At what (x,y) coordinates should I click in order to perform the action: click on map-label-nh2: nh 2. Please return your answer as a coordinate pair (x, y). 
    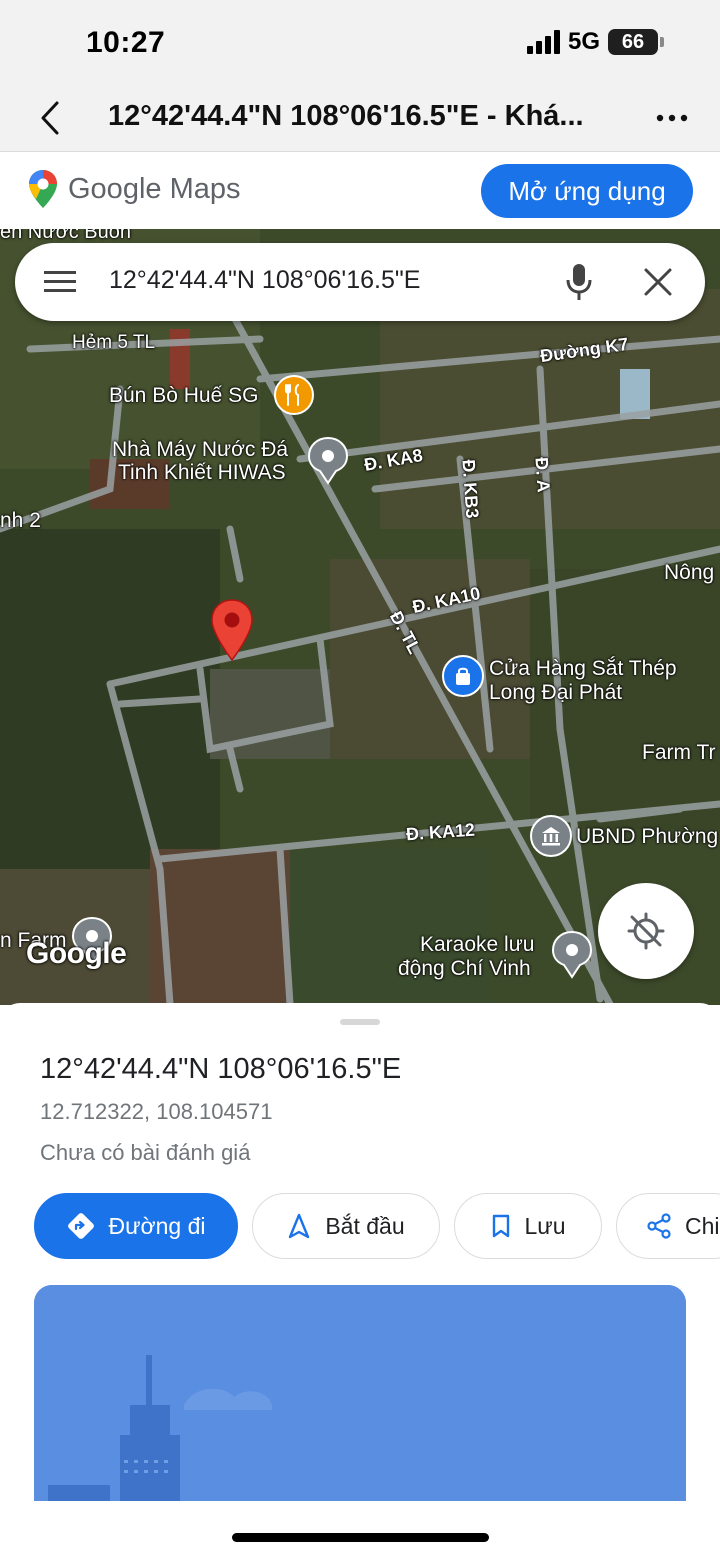
    Looking at the image, I should click on (20, 520).